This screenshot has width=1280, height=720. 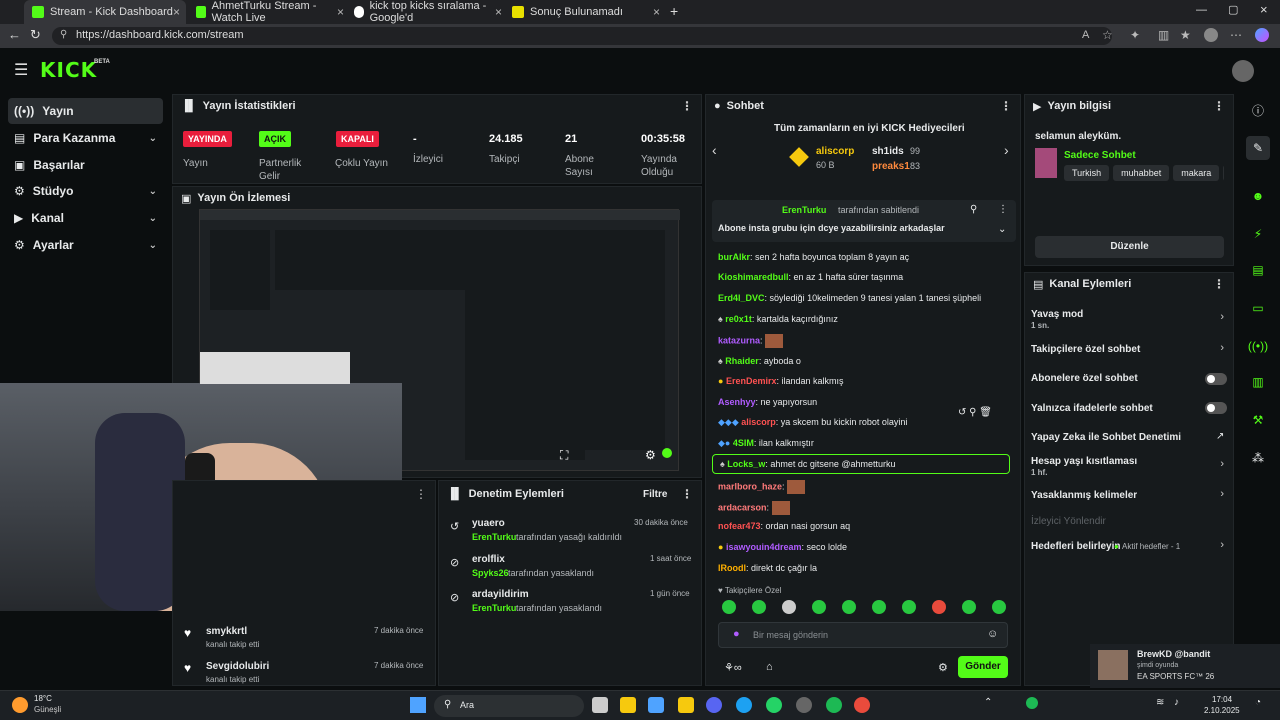 I want to click on chat-username: lRoodl, so click(x=732, y=568).